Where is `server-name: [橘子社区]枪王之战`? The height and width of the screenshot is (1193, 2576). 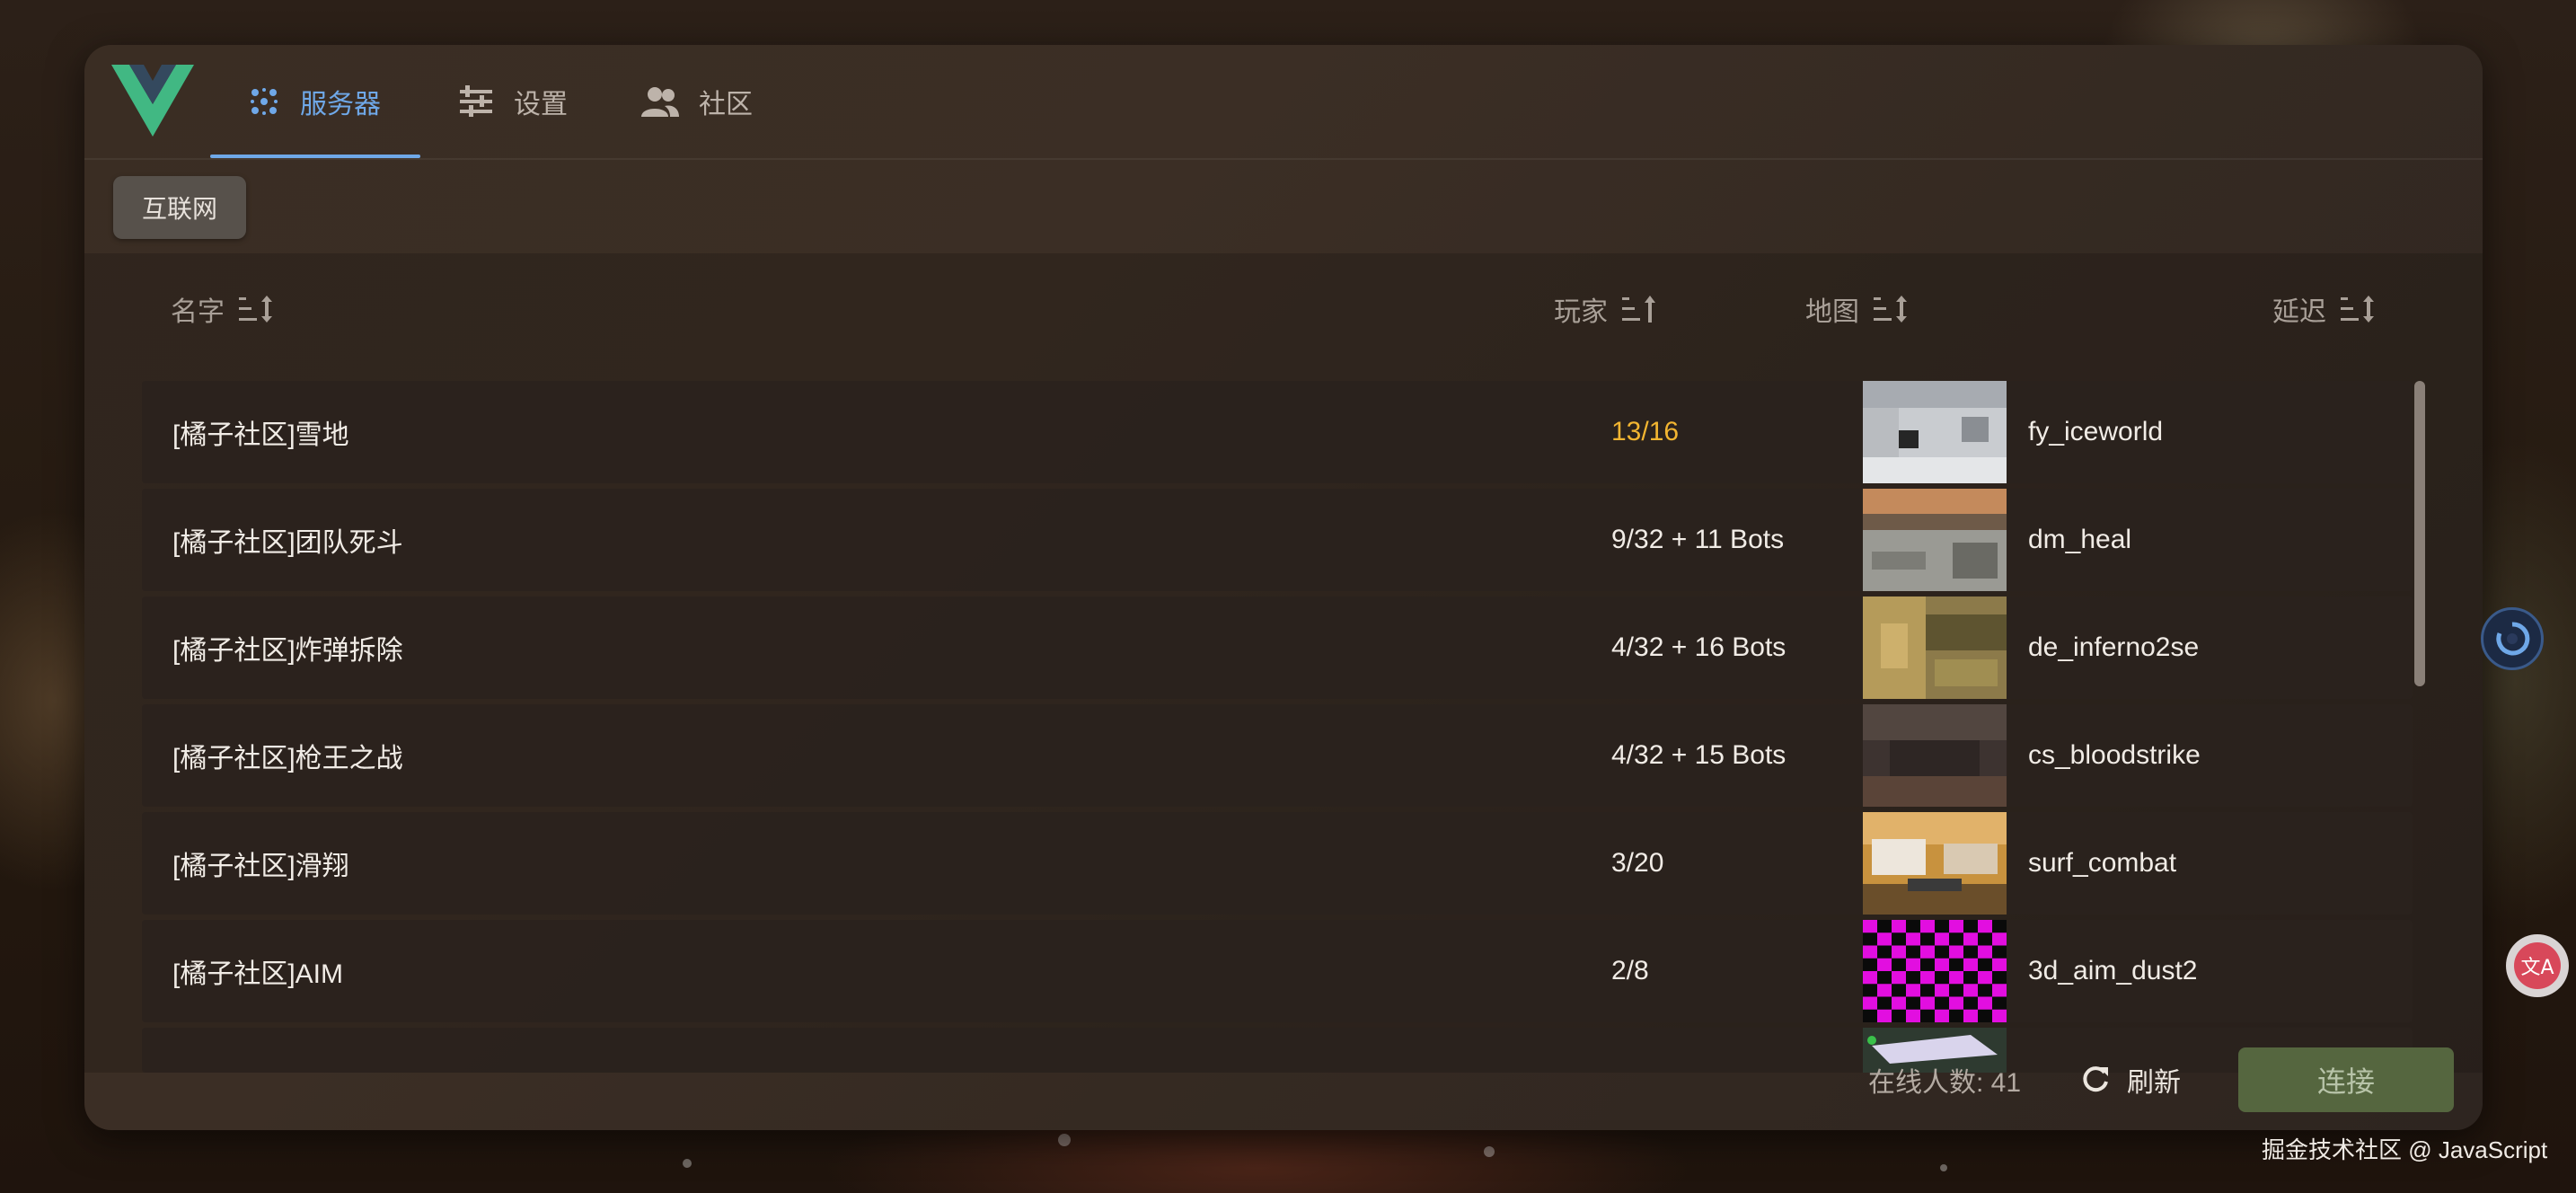
server-name: [橘子社区]枪王之战 is located at coordinates (287, 758).